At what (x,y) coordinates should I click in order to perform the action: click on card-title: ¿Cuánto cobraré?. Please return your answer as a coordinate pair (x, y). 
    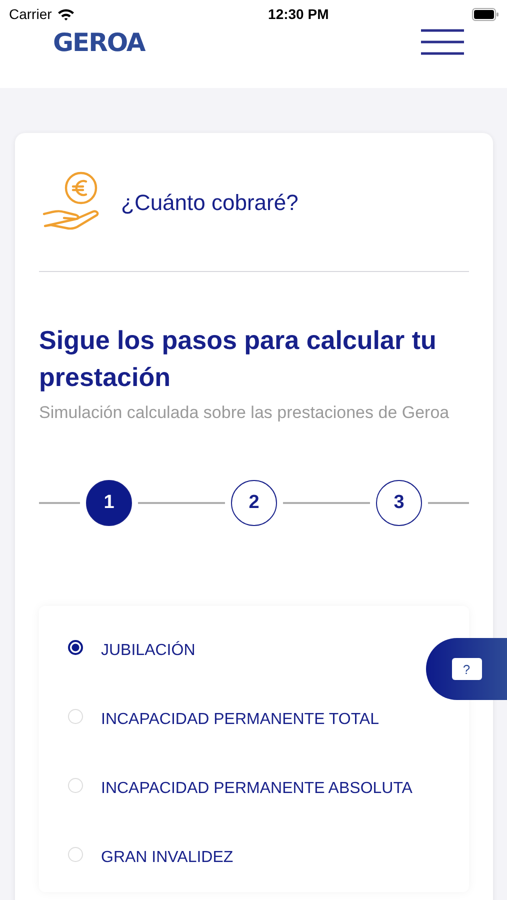
    Looking at the image, I should click on (209, 203).